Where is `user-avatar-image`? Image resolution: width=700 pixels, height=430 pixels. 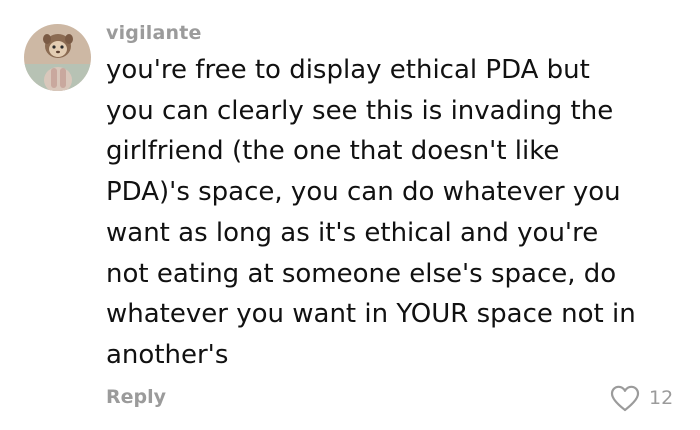
user-avatar-image is located at coordinates (57, 57).